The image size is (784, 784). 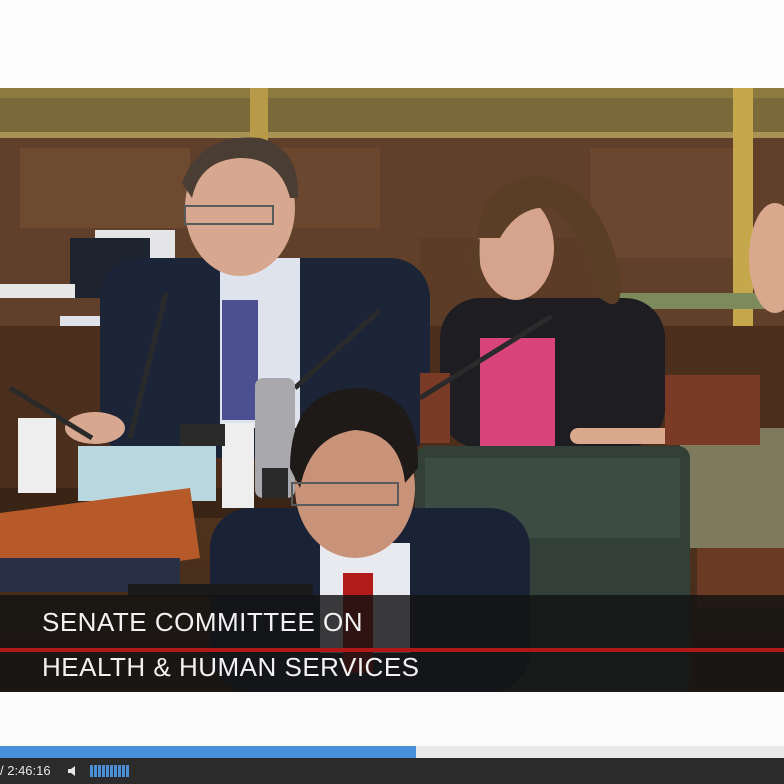 I want to click on caption-subtitle-line: HEALTH & HUMAN SERVICES, so click(x=231, y=667).